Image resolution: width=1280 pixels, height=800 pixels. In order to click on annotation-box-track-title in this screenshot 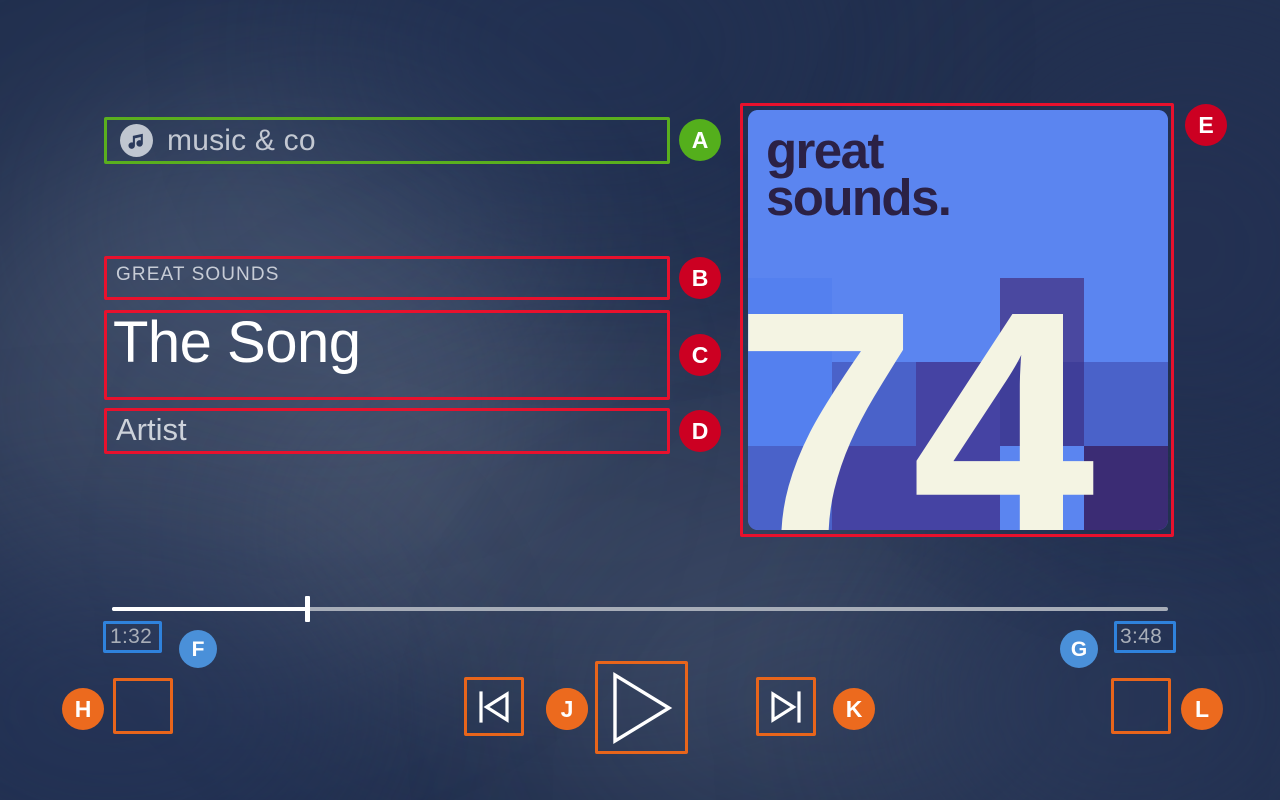, I will do `click(387, 355)`.